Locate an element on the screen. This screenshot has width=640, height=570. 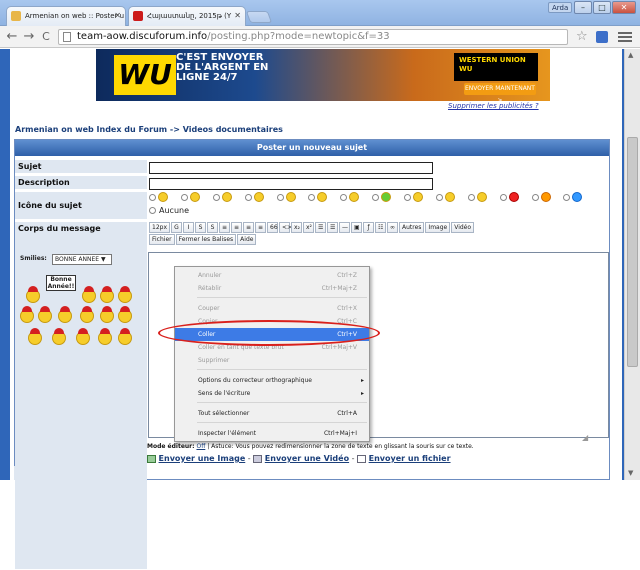
align-left-button: ≡ is located at coordinates (224, 227).